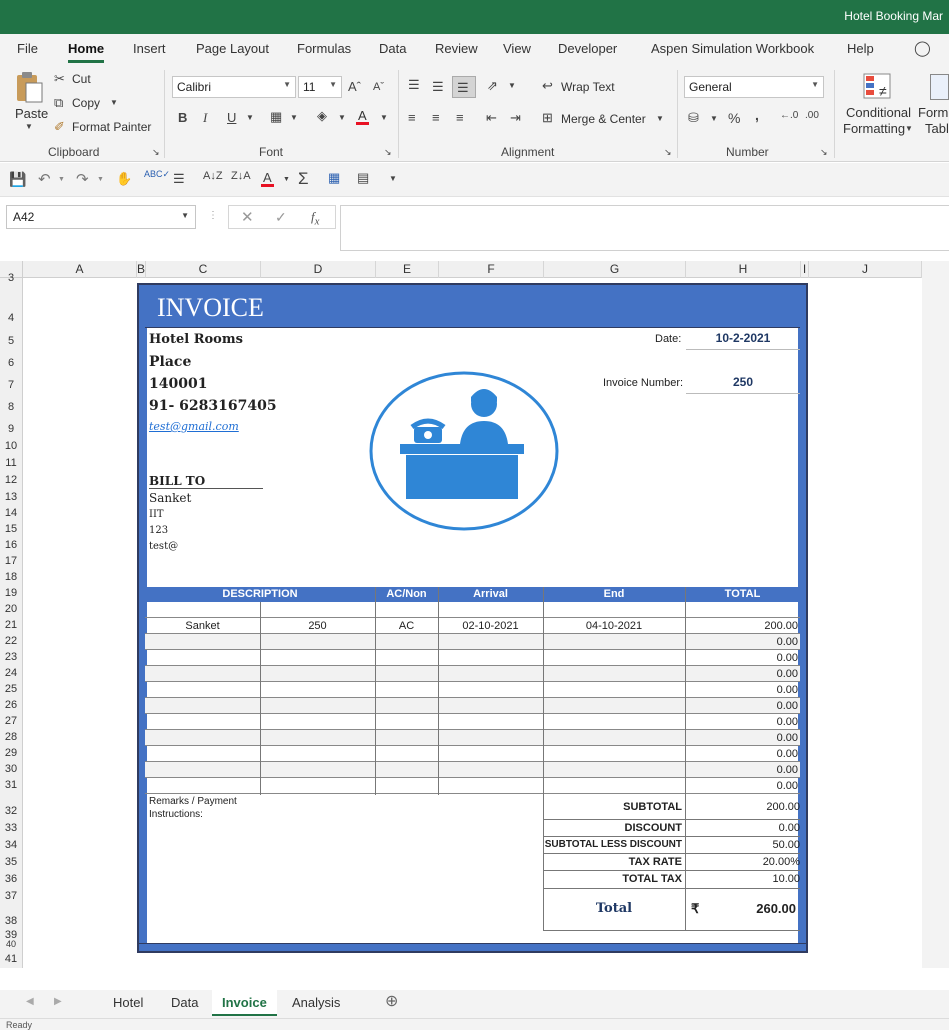 The height and width of the screenshot is (1030, 949). Describe the element at coordinates (11, 737) in the screenshot. I see `row-header: 28` at that location.